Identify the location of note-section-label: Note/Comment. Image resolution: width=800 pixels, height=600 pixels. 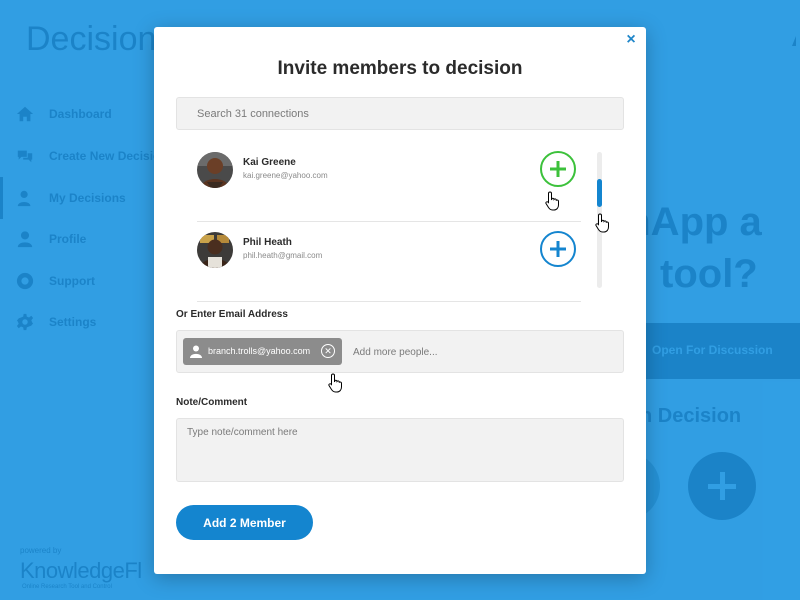
(212, 402).